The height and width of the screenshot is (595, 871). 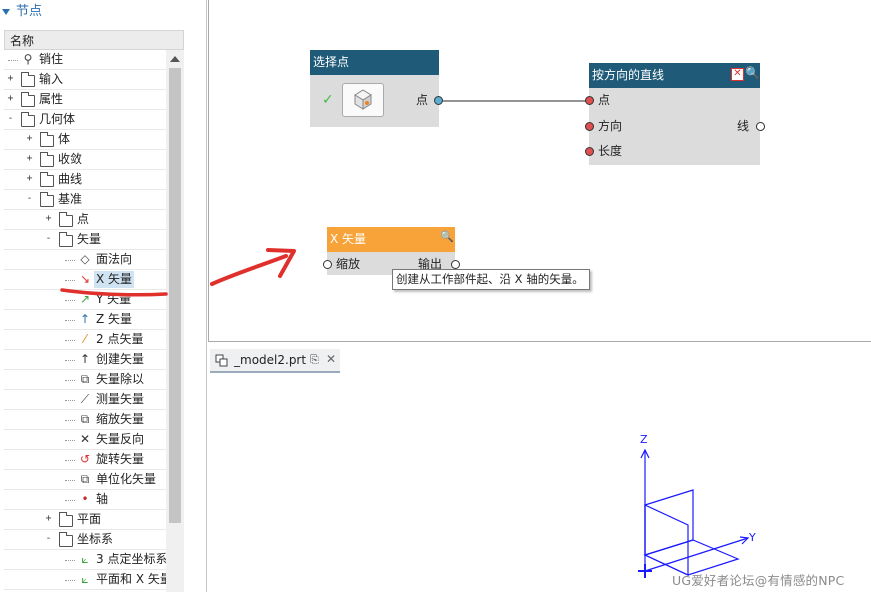 I want to click on tree-item: + 收敛, so click(x=85, y=160).